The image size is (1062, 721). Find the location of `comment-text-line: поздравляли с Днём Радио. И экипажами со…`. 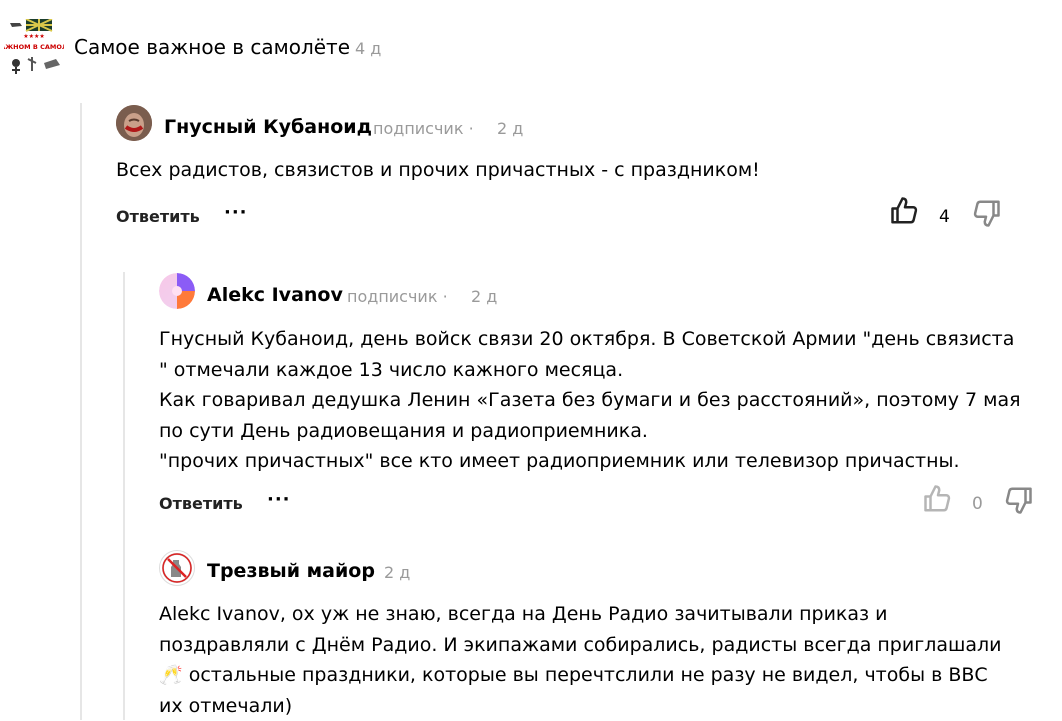

comment-text-line: поздравляли с Днём Радио. И экипажами со… is located at coordinates (580, 645).